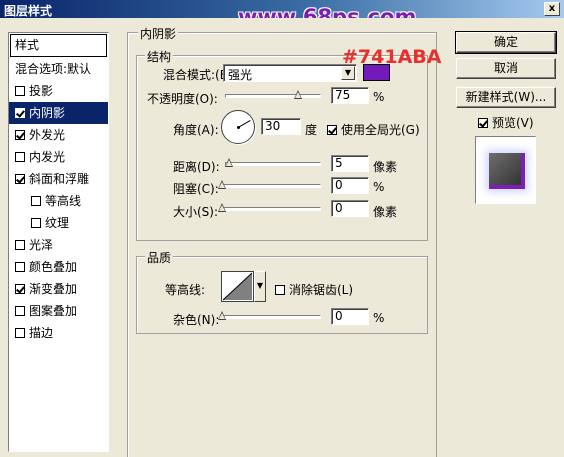  I want to click on preview-thumbnail, so click(507, 171).